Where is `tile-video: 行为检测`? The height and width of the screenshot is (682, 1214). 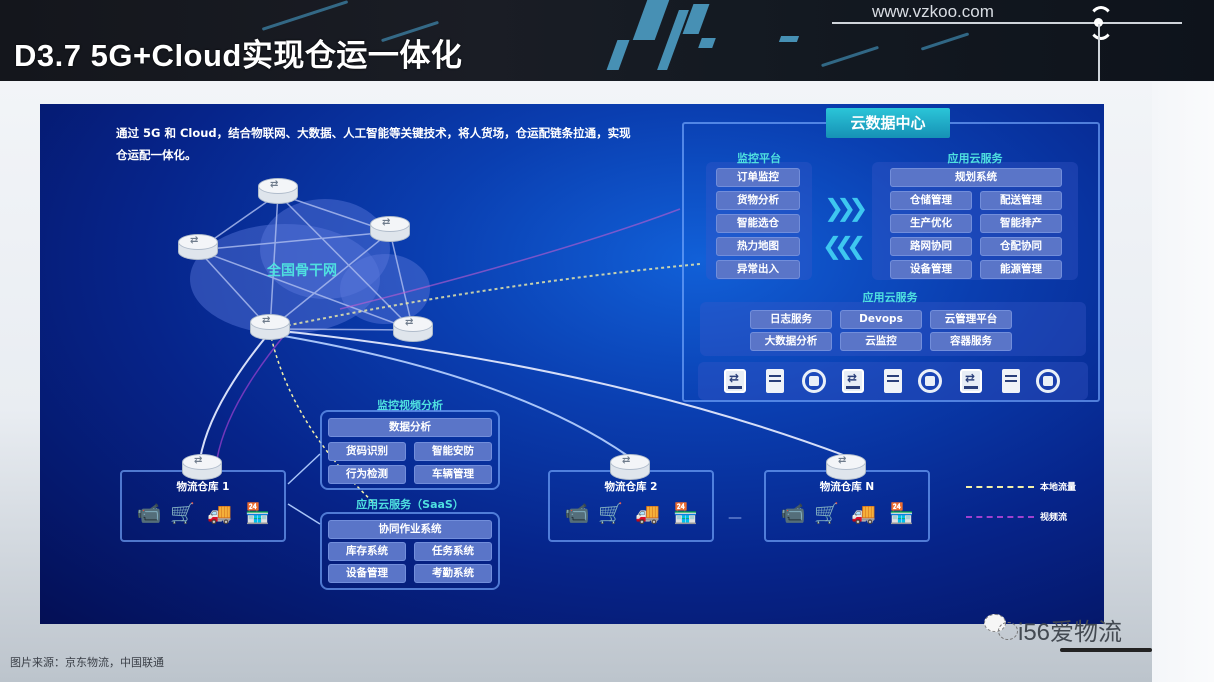 tile-video: 行为检测 is located at coordinates (367, 474).